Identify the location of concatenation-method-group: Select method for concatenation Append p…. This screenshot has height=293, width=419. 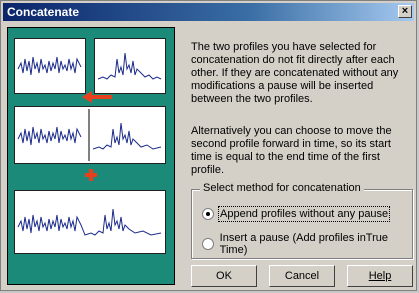
(302, 220).